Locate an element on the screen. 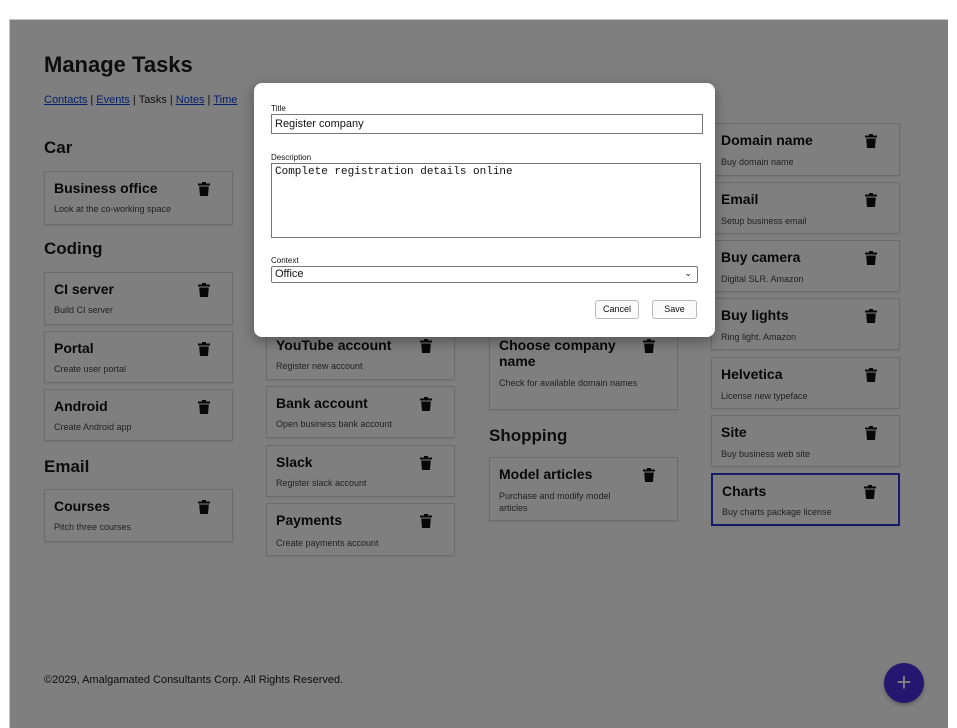  context-label: Context is located at coordinates (285, 260).